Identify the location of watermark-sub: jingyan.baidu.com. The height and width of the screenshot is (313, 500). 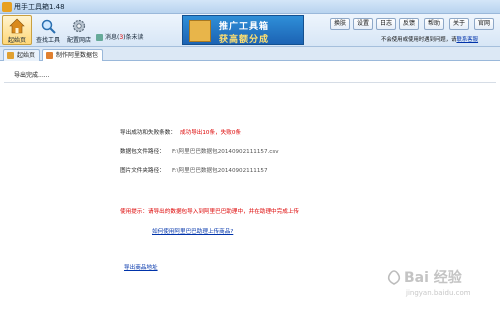
(438, 293).